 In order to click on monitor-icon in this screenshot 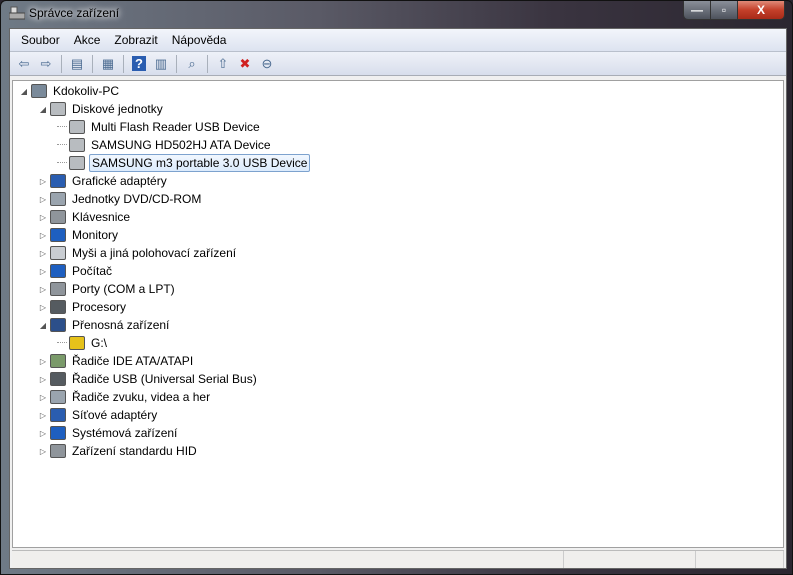, I will do `click(58, 235)`.